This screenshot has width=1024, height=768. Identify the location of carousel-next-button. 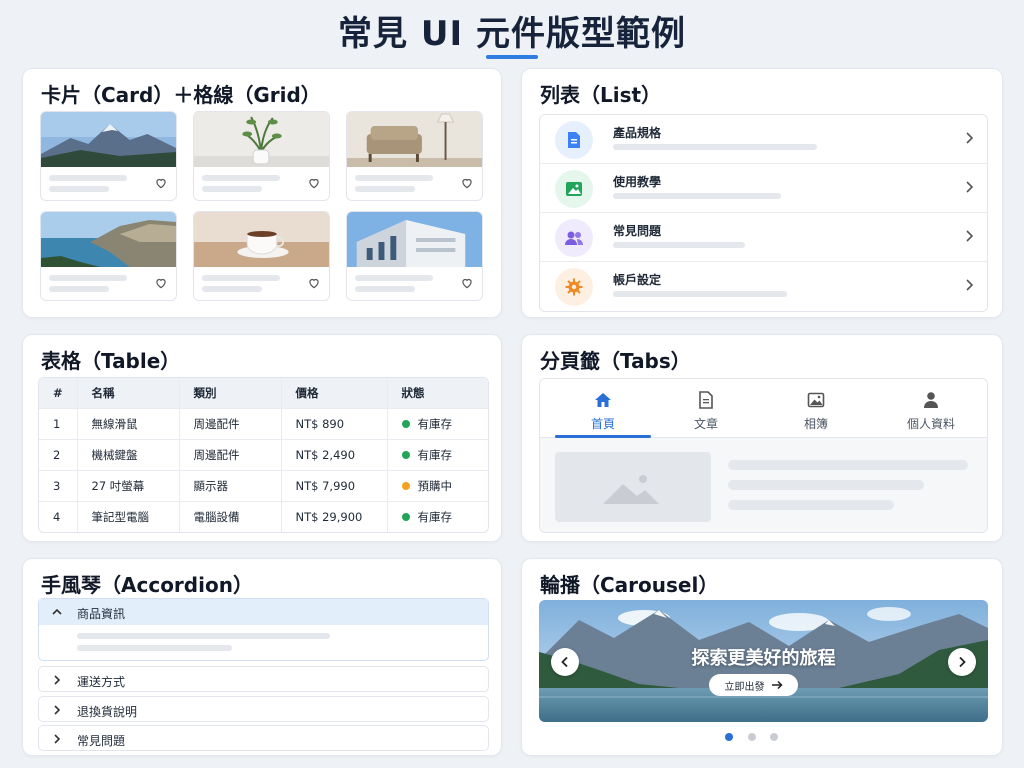
(962, 662).